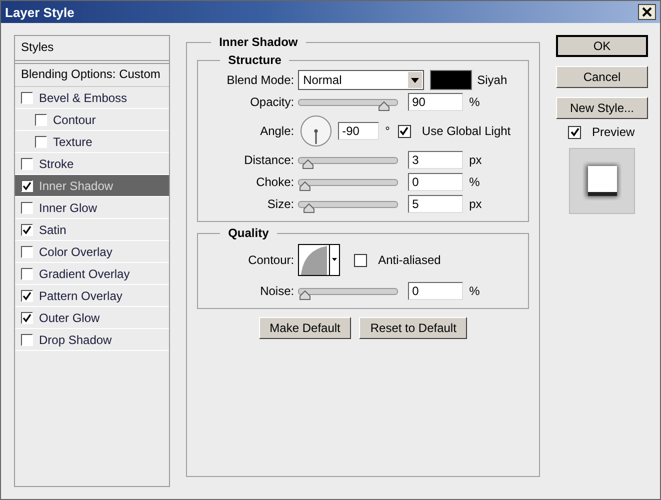 The width and height of the screenshot is (661, 500). What do you see at coordinates (75, 251) in the screenshot?
I see `style-label: Color Overlay` at bounding box center [75, 251].